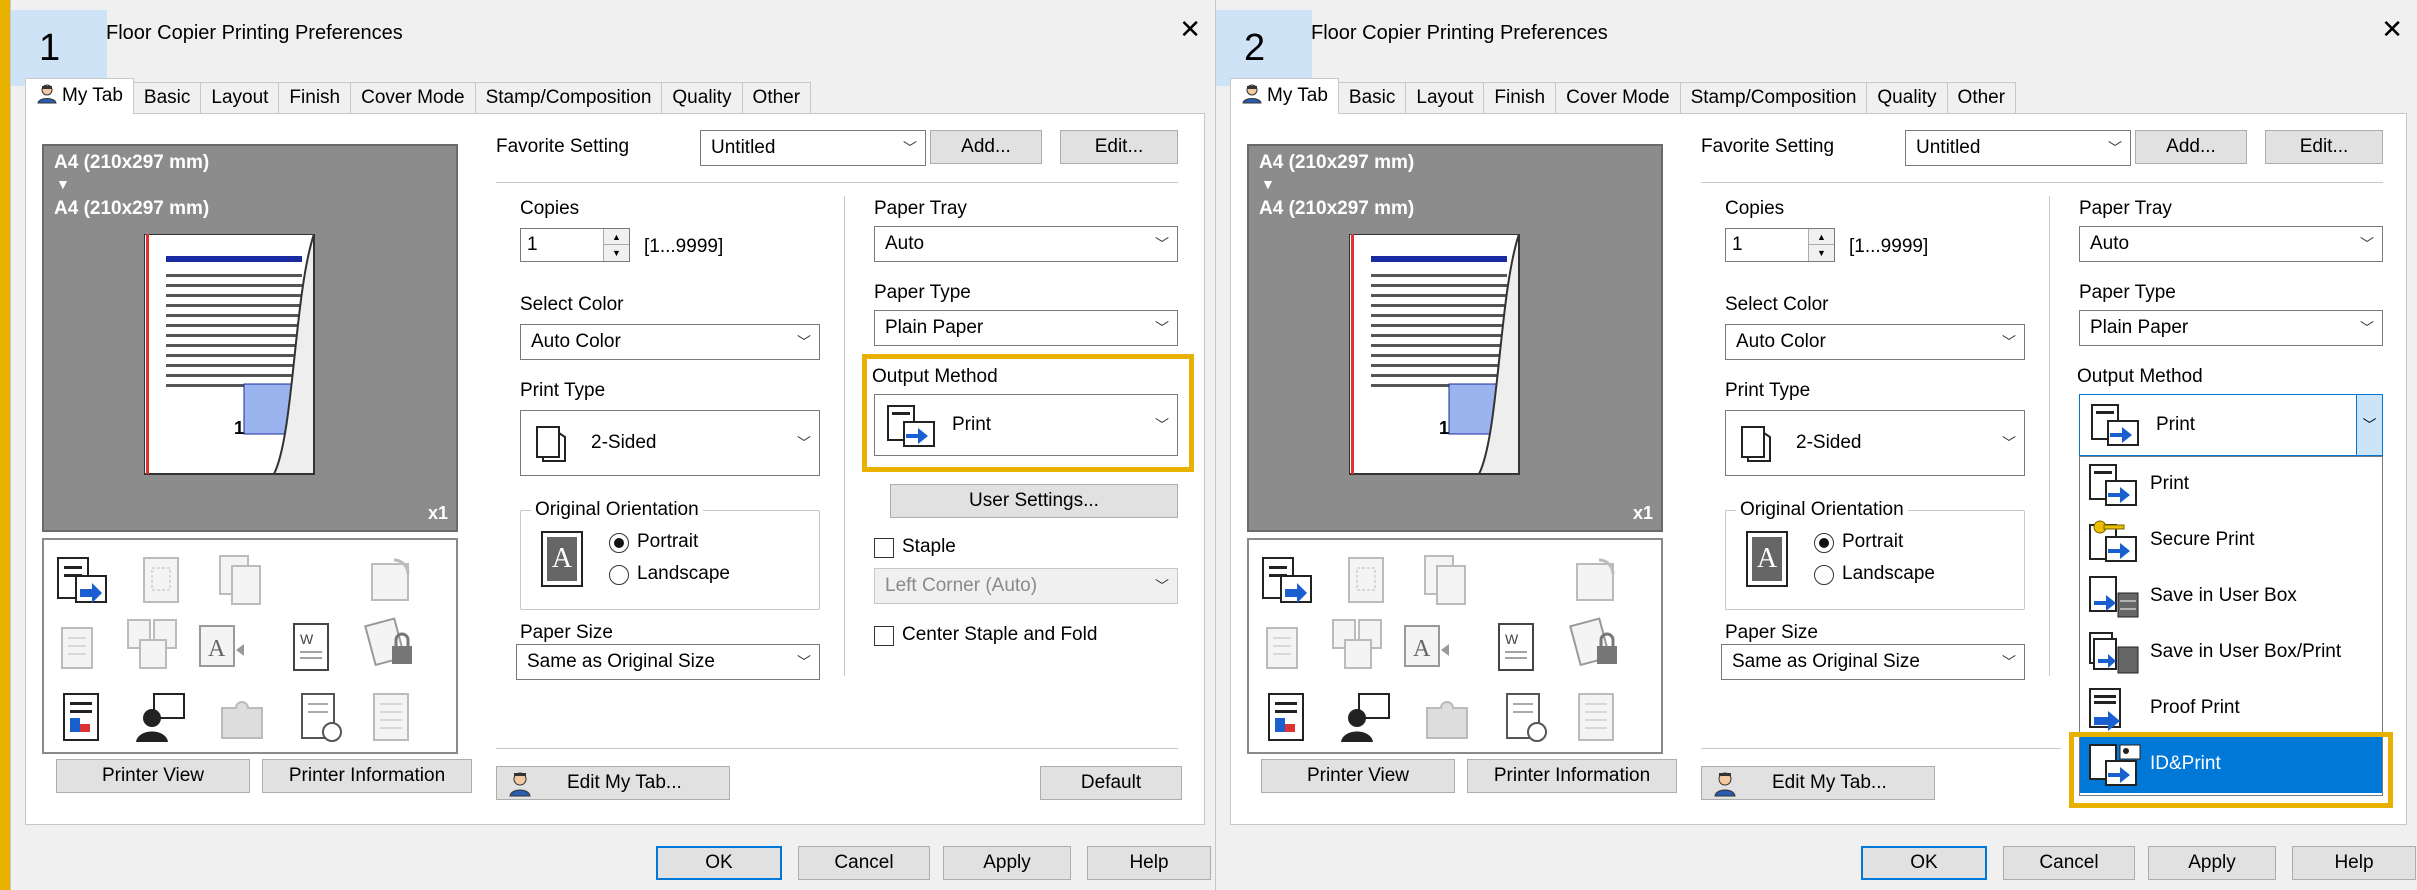 The height and width of the screenshot is (890, 2417). I want to click on form-clock-icon, so click(322, 718).